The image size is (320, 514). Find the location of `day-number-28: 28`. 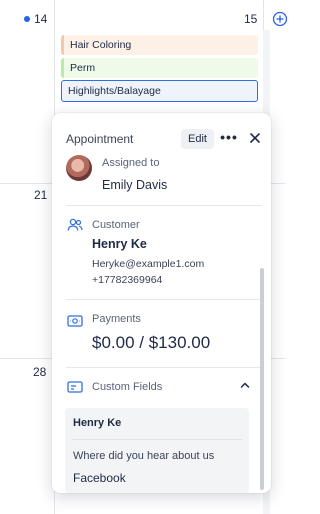

day-number-28: 28 is located at coordinates (39, 372).